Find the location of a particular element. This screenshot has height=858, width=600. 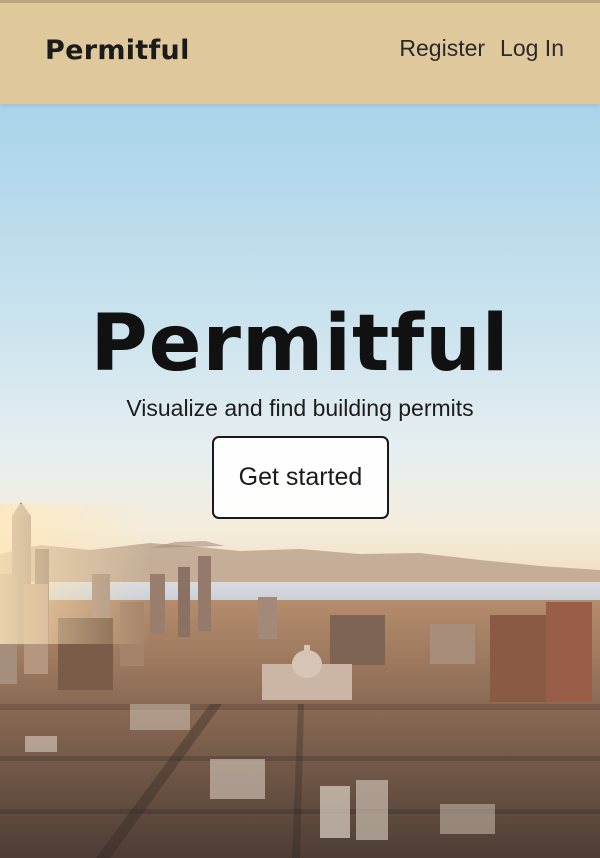

brand-logo-text: Permitful is located at coordinates (117, 50).